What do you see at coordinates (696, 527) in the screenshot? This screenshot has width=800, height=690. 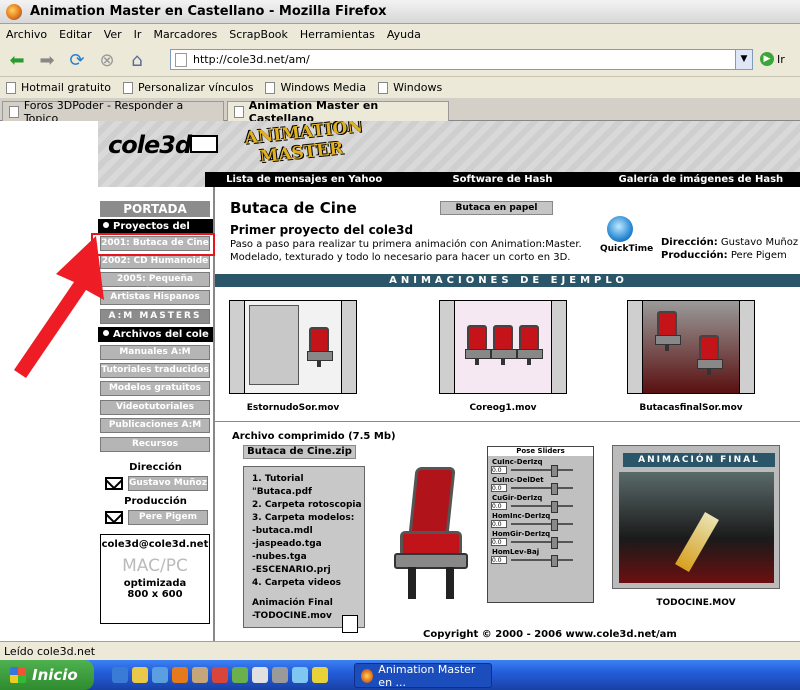 I see `final-animation-image` at bounding box center [696, 527].